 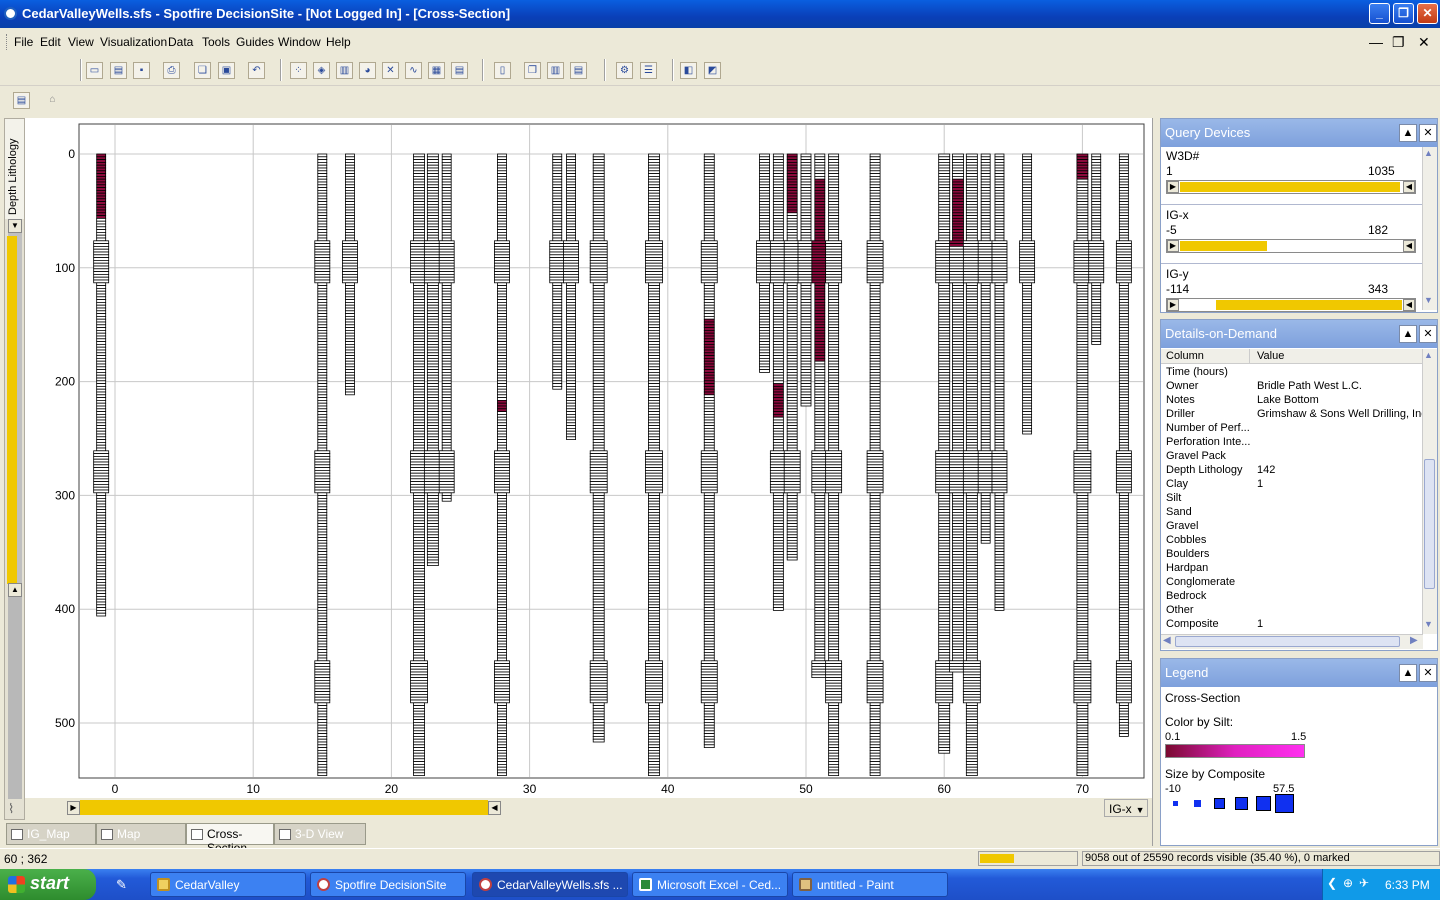 What do you see at coordinates (321, 70) in the screenshot?
I see `3d-scatter-icon: ◈` at bounding box center [321, 70].